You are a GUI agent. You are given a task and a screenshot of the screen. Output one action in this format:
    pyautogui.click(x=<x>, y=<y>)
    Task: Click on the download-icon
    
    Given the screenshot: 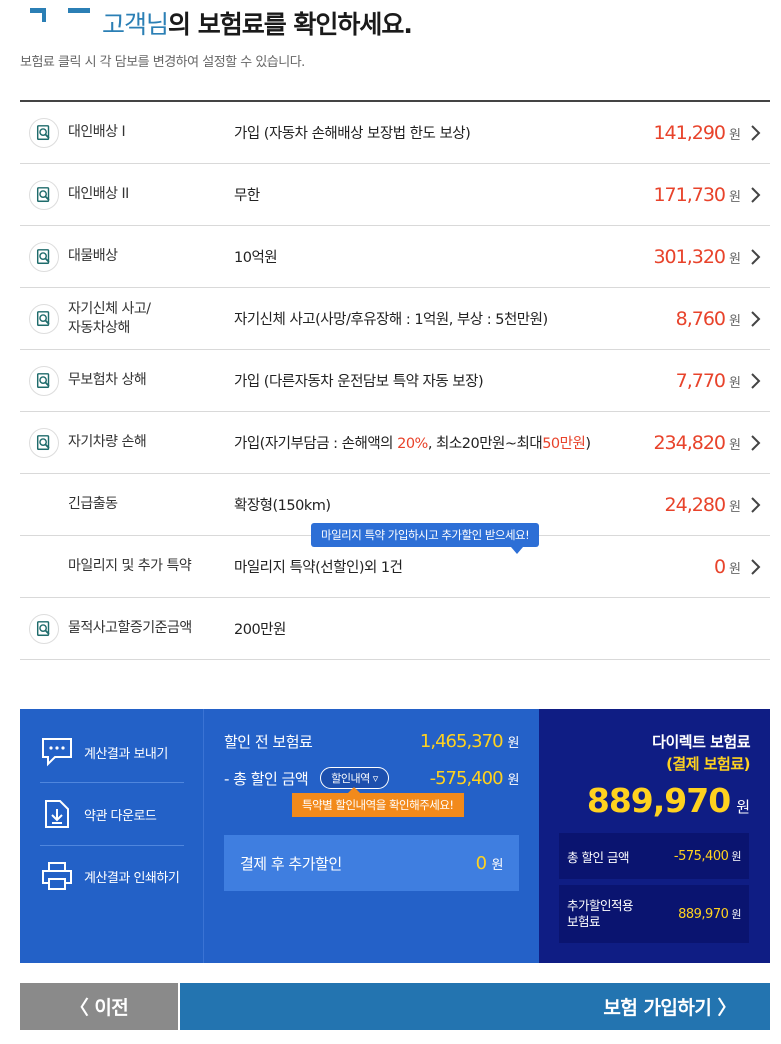 What is the action you would take?
    pyautogui.click(x=57, y=814)
    